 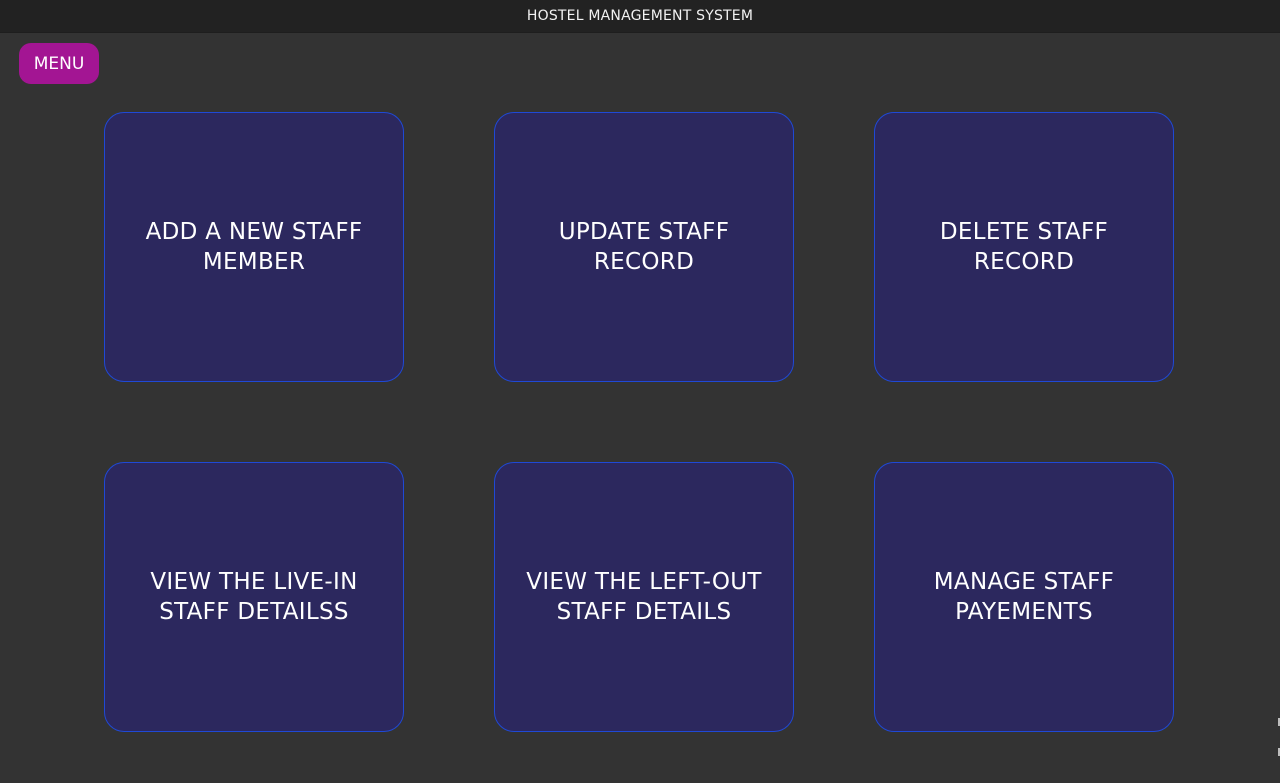 I want to click on add-staff-member-button: ADD A NEW STAFF MEMBER, so click(x=254, y=247).